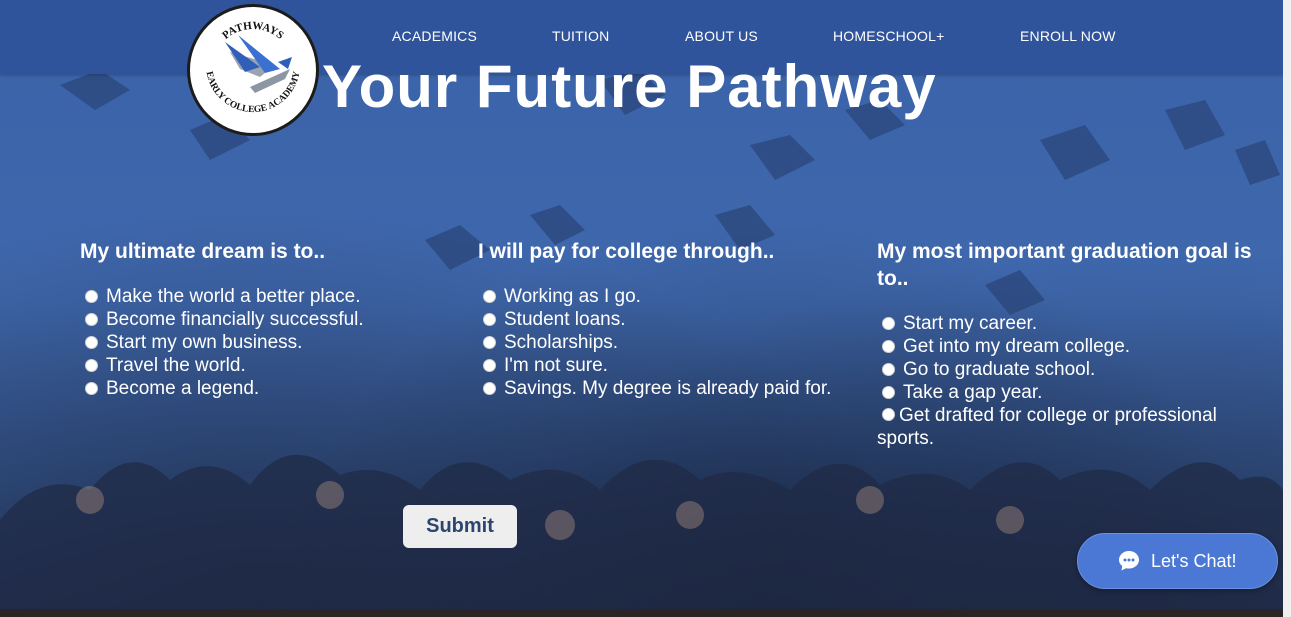  I want to click on school-logo-emblem: PATHWAYS EARLY COLLEGE ACADEMY, so click(253, 67).